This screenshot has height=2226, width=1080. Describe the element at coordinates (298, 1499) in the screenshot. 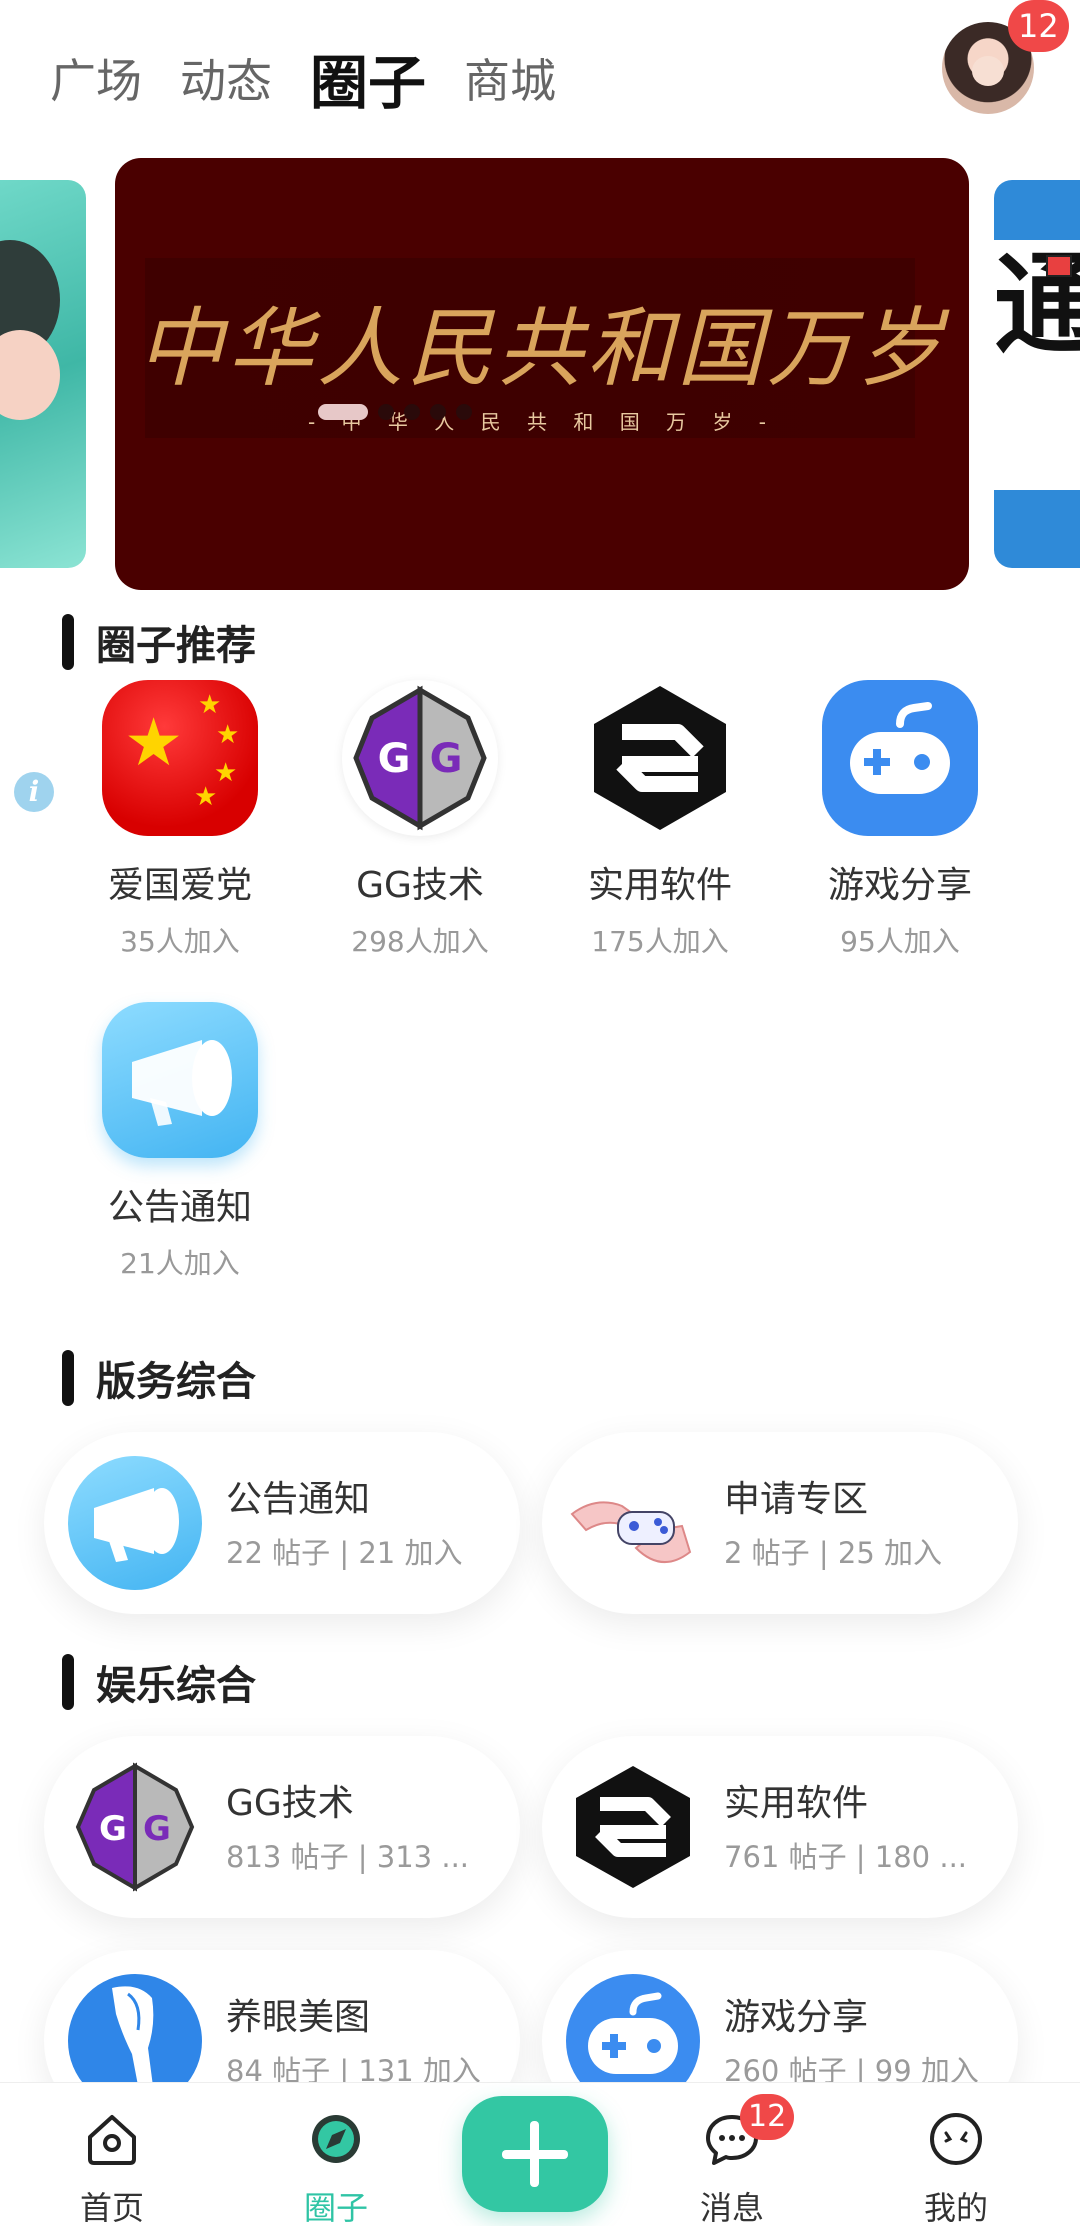

I see `card-title: 公告通知` at that location.